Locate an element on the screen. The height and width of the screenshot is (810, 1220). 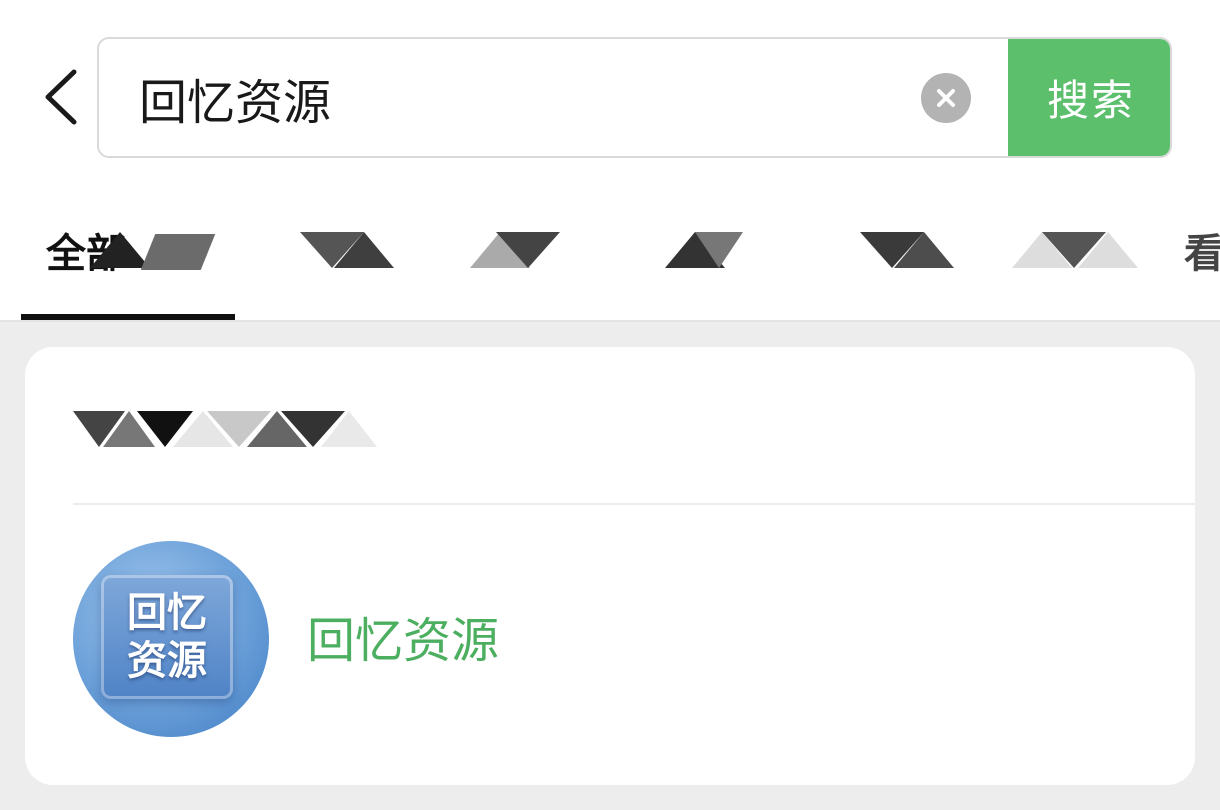
result-name: 回忆资源 is located at coordinates (403, 636).